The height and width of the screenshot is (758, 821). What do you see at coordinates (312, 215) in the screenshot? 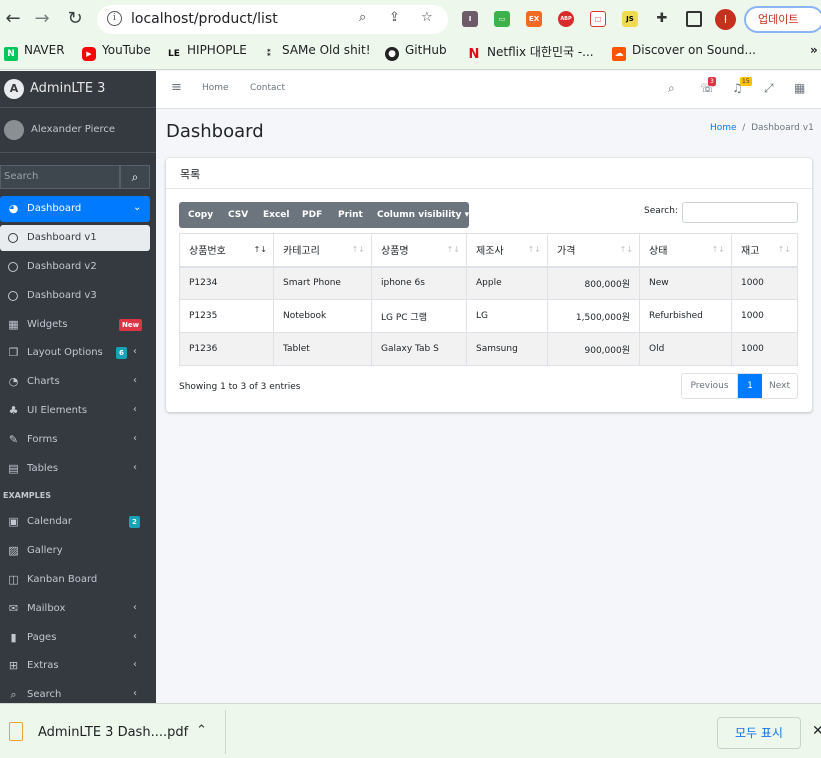
I see `pdf-button: PDF` at bounding box center [312, 215].